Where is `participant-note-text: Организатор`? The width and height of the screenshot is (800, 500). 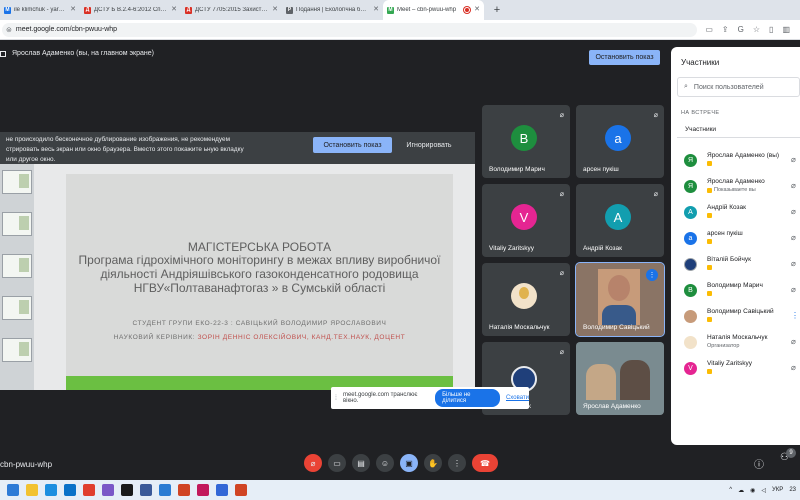 participant-note-text: Организатор is located at coordinates (723, 346).